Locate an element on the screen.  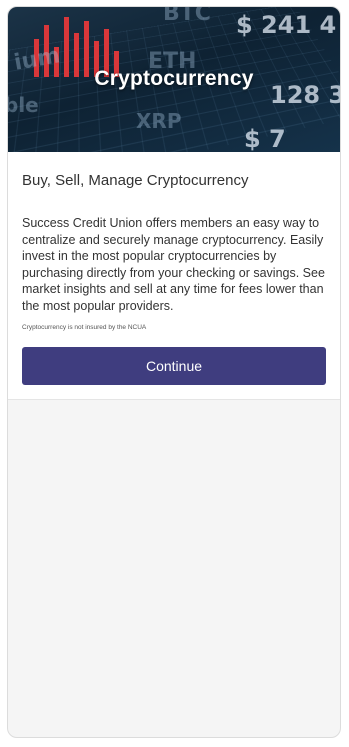
hero-title: Cryptocurrency is located at coordinates (174, 78).